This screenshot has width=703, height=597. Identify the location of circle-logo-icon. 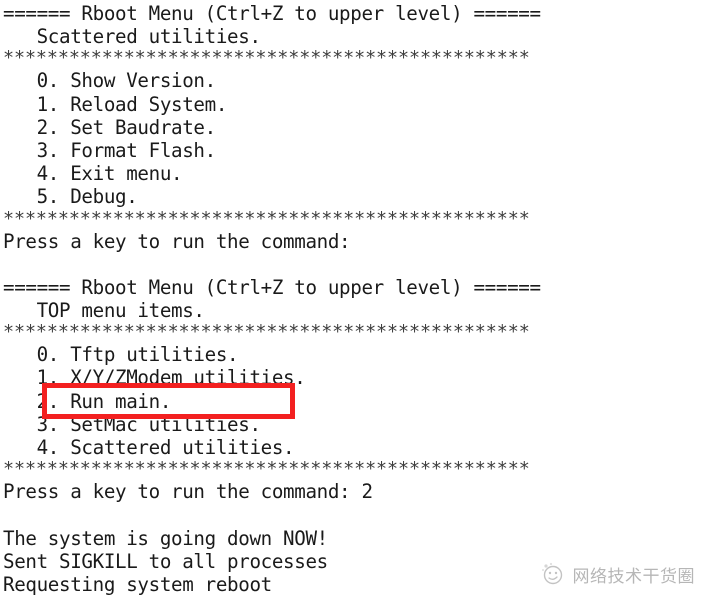
(553, 574).